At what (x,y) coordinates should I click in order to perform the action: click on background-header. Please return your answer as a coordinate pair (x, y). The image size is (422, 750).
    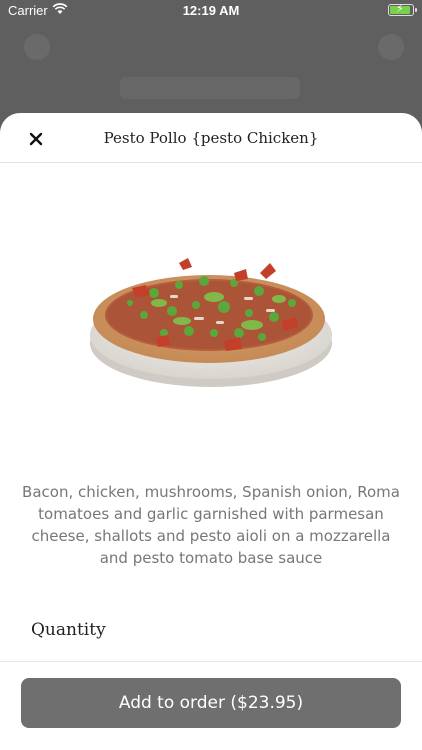
    Looking at the image, I should click on (211, 67).